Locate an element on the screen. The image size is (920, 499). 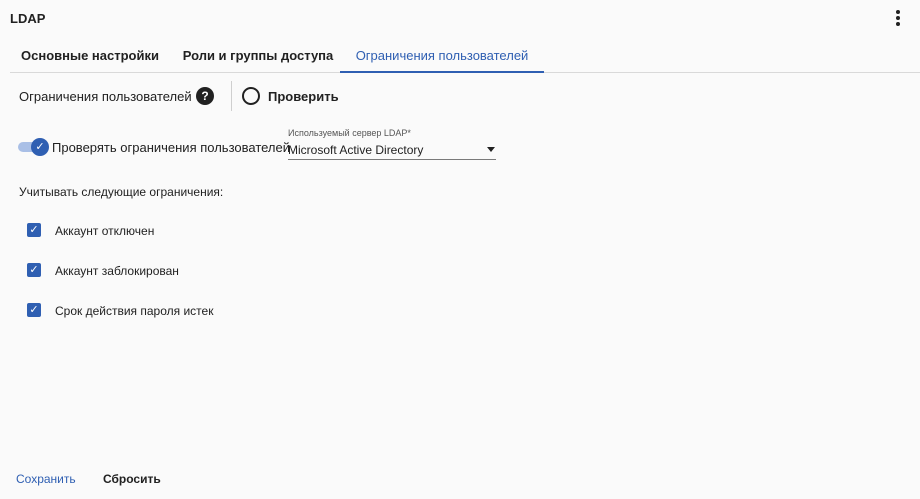
check-restrictions-toggle: ✓ is located at coordinates (34, 147).